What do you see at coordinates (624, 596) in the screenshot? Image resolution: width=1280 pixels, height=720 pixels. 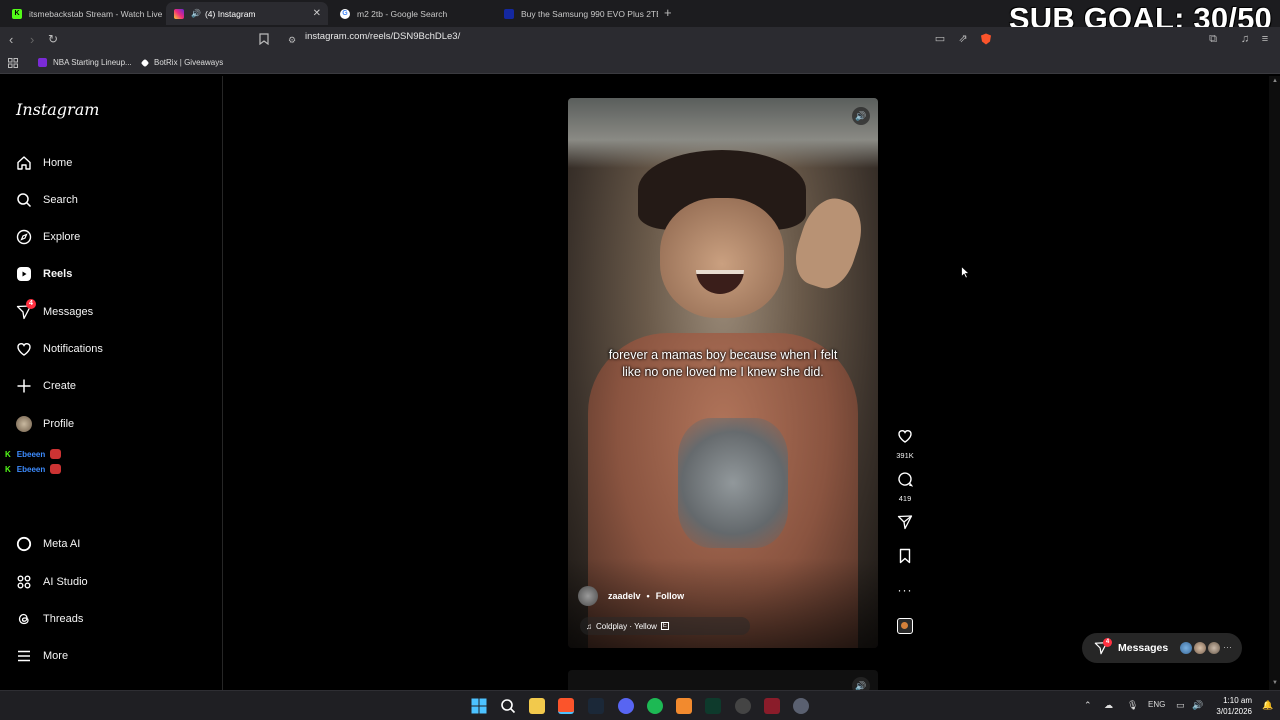 I see `author-username: zaadelv` at bounding box center [624, 596].